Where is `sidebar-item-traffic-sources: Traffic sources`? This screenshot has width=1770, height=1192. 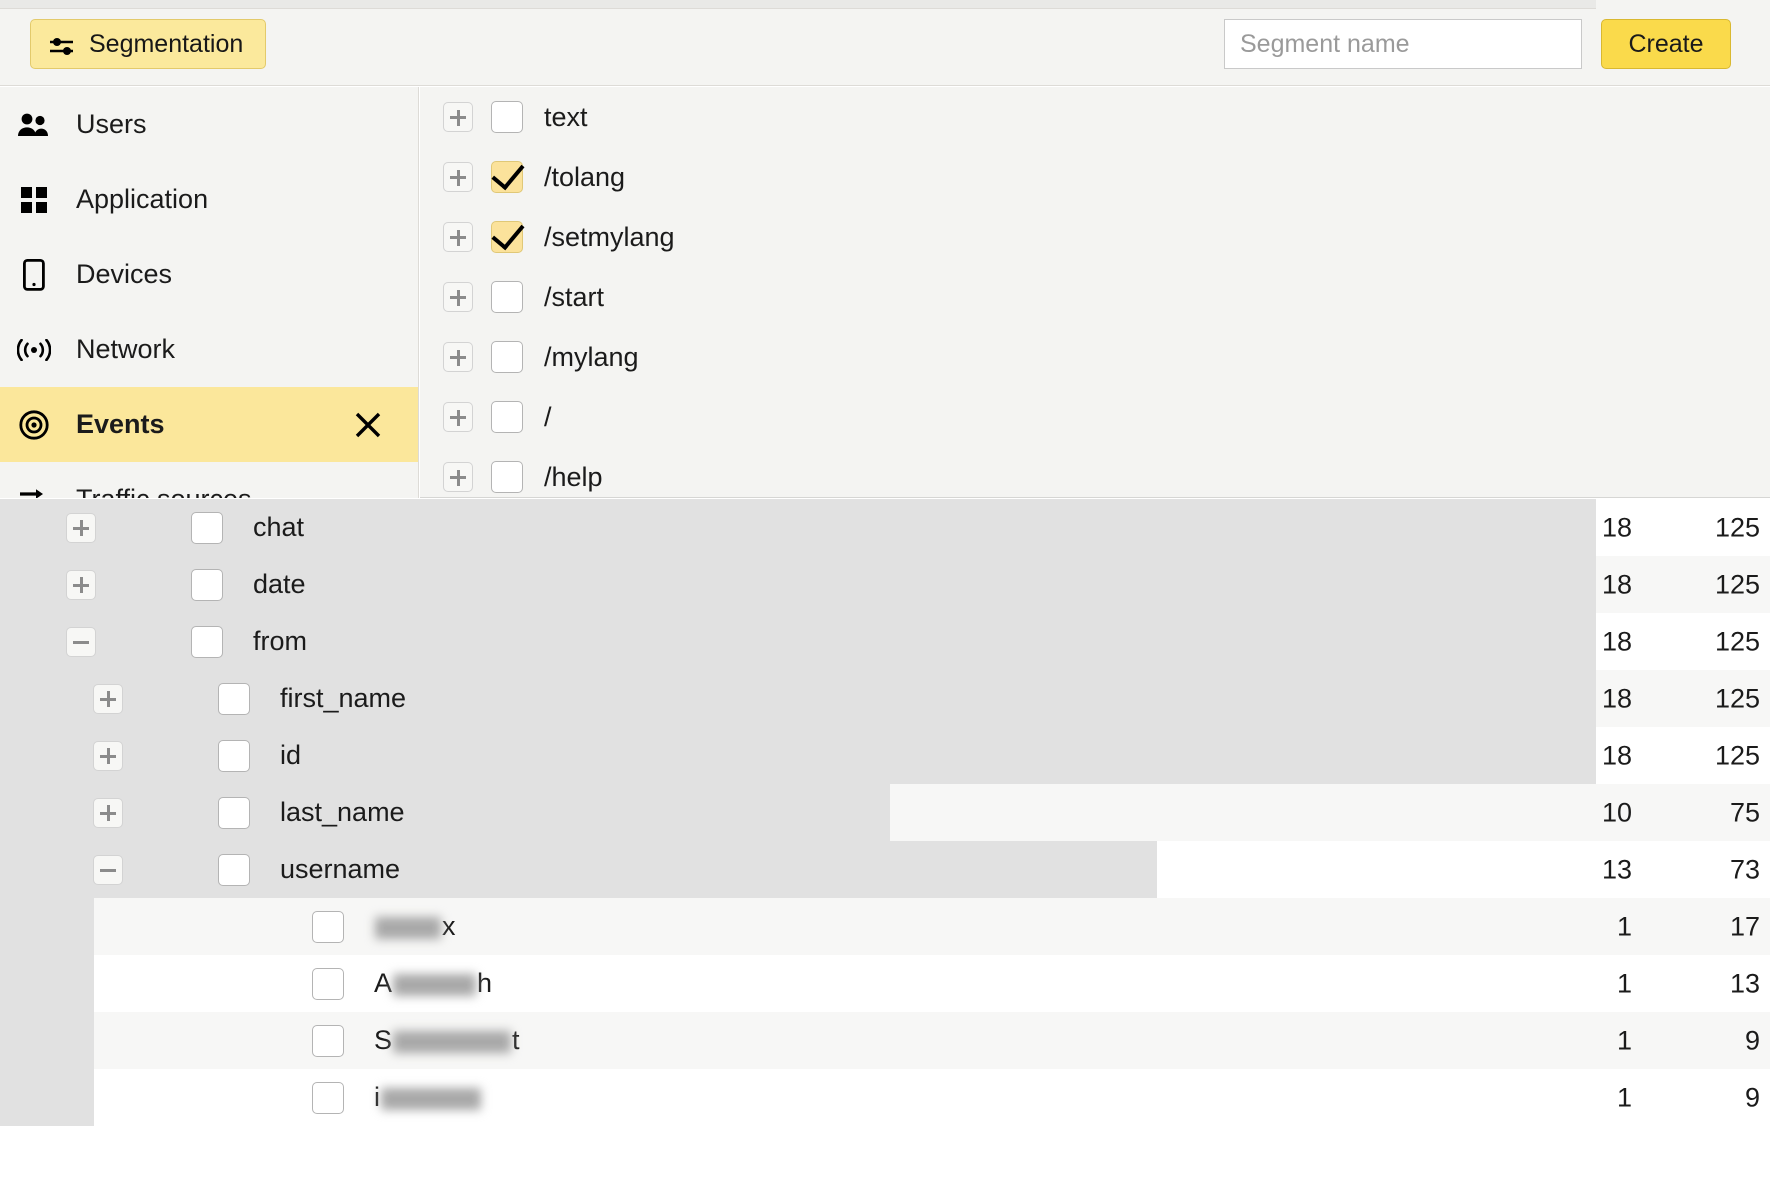 sidebar-item-traffic-sources: Traffic sources is located at coordinates (209, 480).